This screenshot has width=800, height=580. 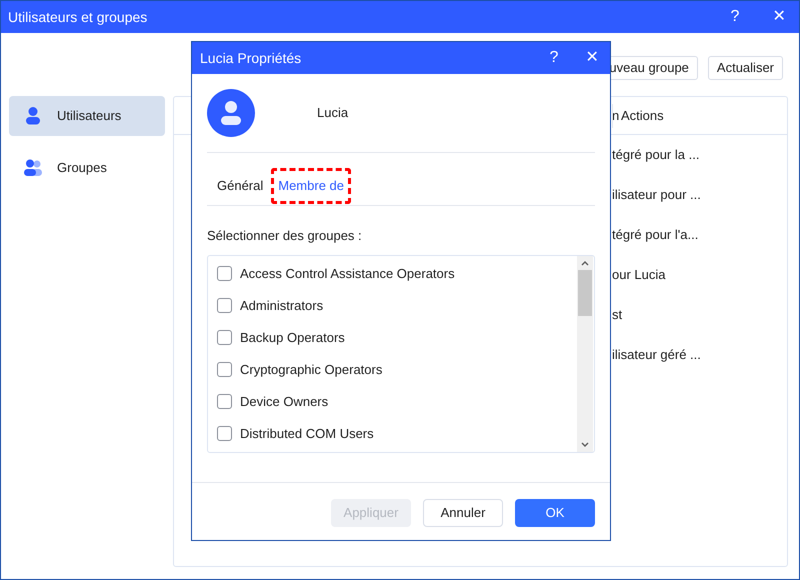 I want to click on group-checkbox-row: Administrators, so click(x=392, y=306).